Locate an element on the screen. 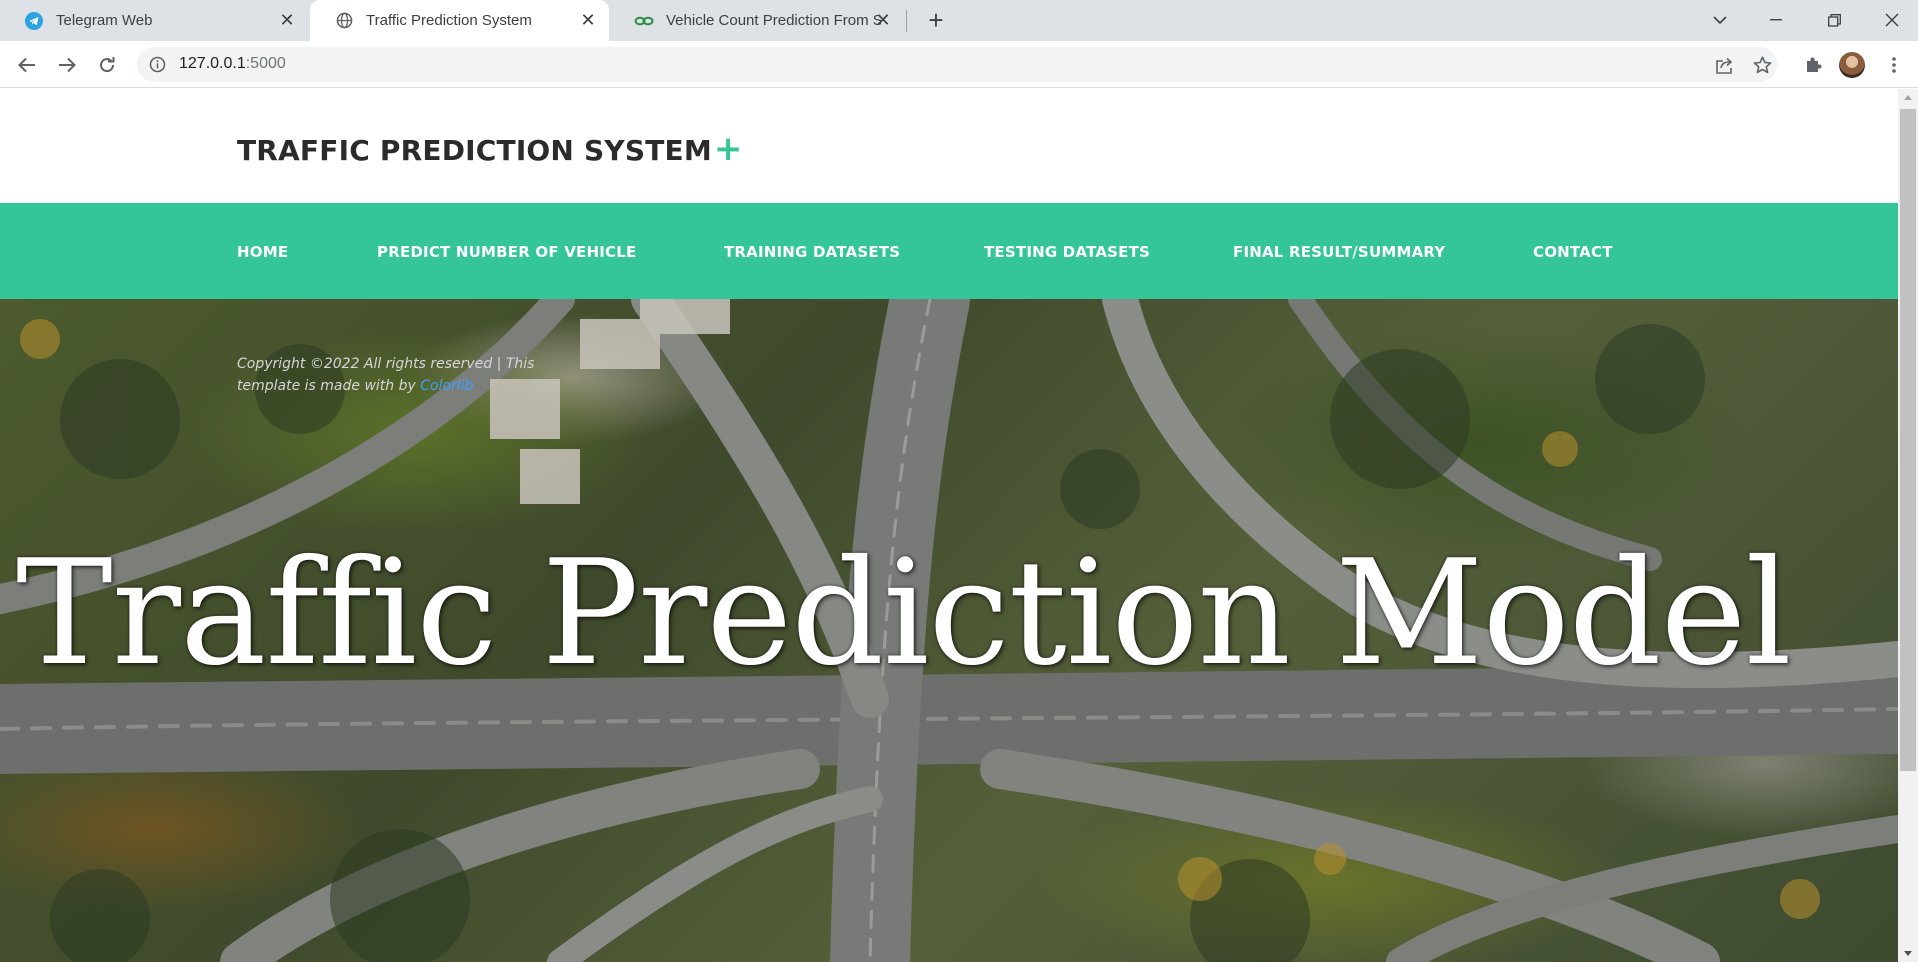  menu-button is located at coordinates (1894, 65).